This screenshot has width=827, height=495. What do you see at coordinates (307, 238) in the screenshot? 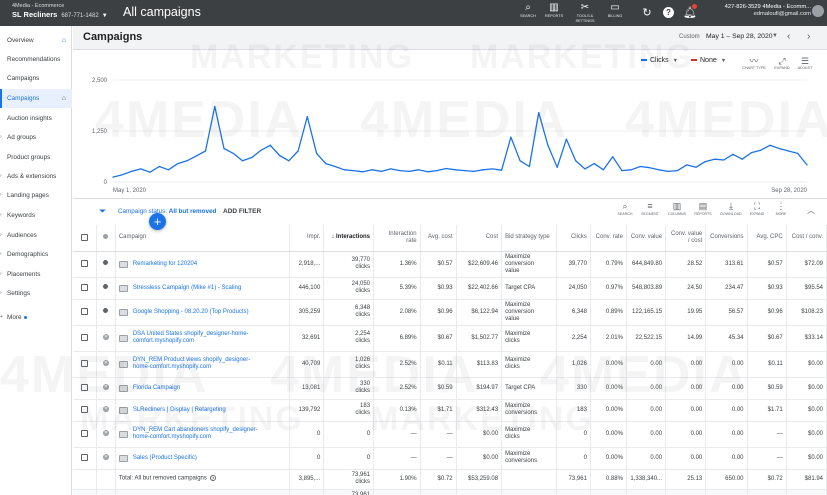
I see `col-impressions: Impr.` at bounding box center [307, 238].